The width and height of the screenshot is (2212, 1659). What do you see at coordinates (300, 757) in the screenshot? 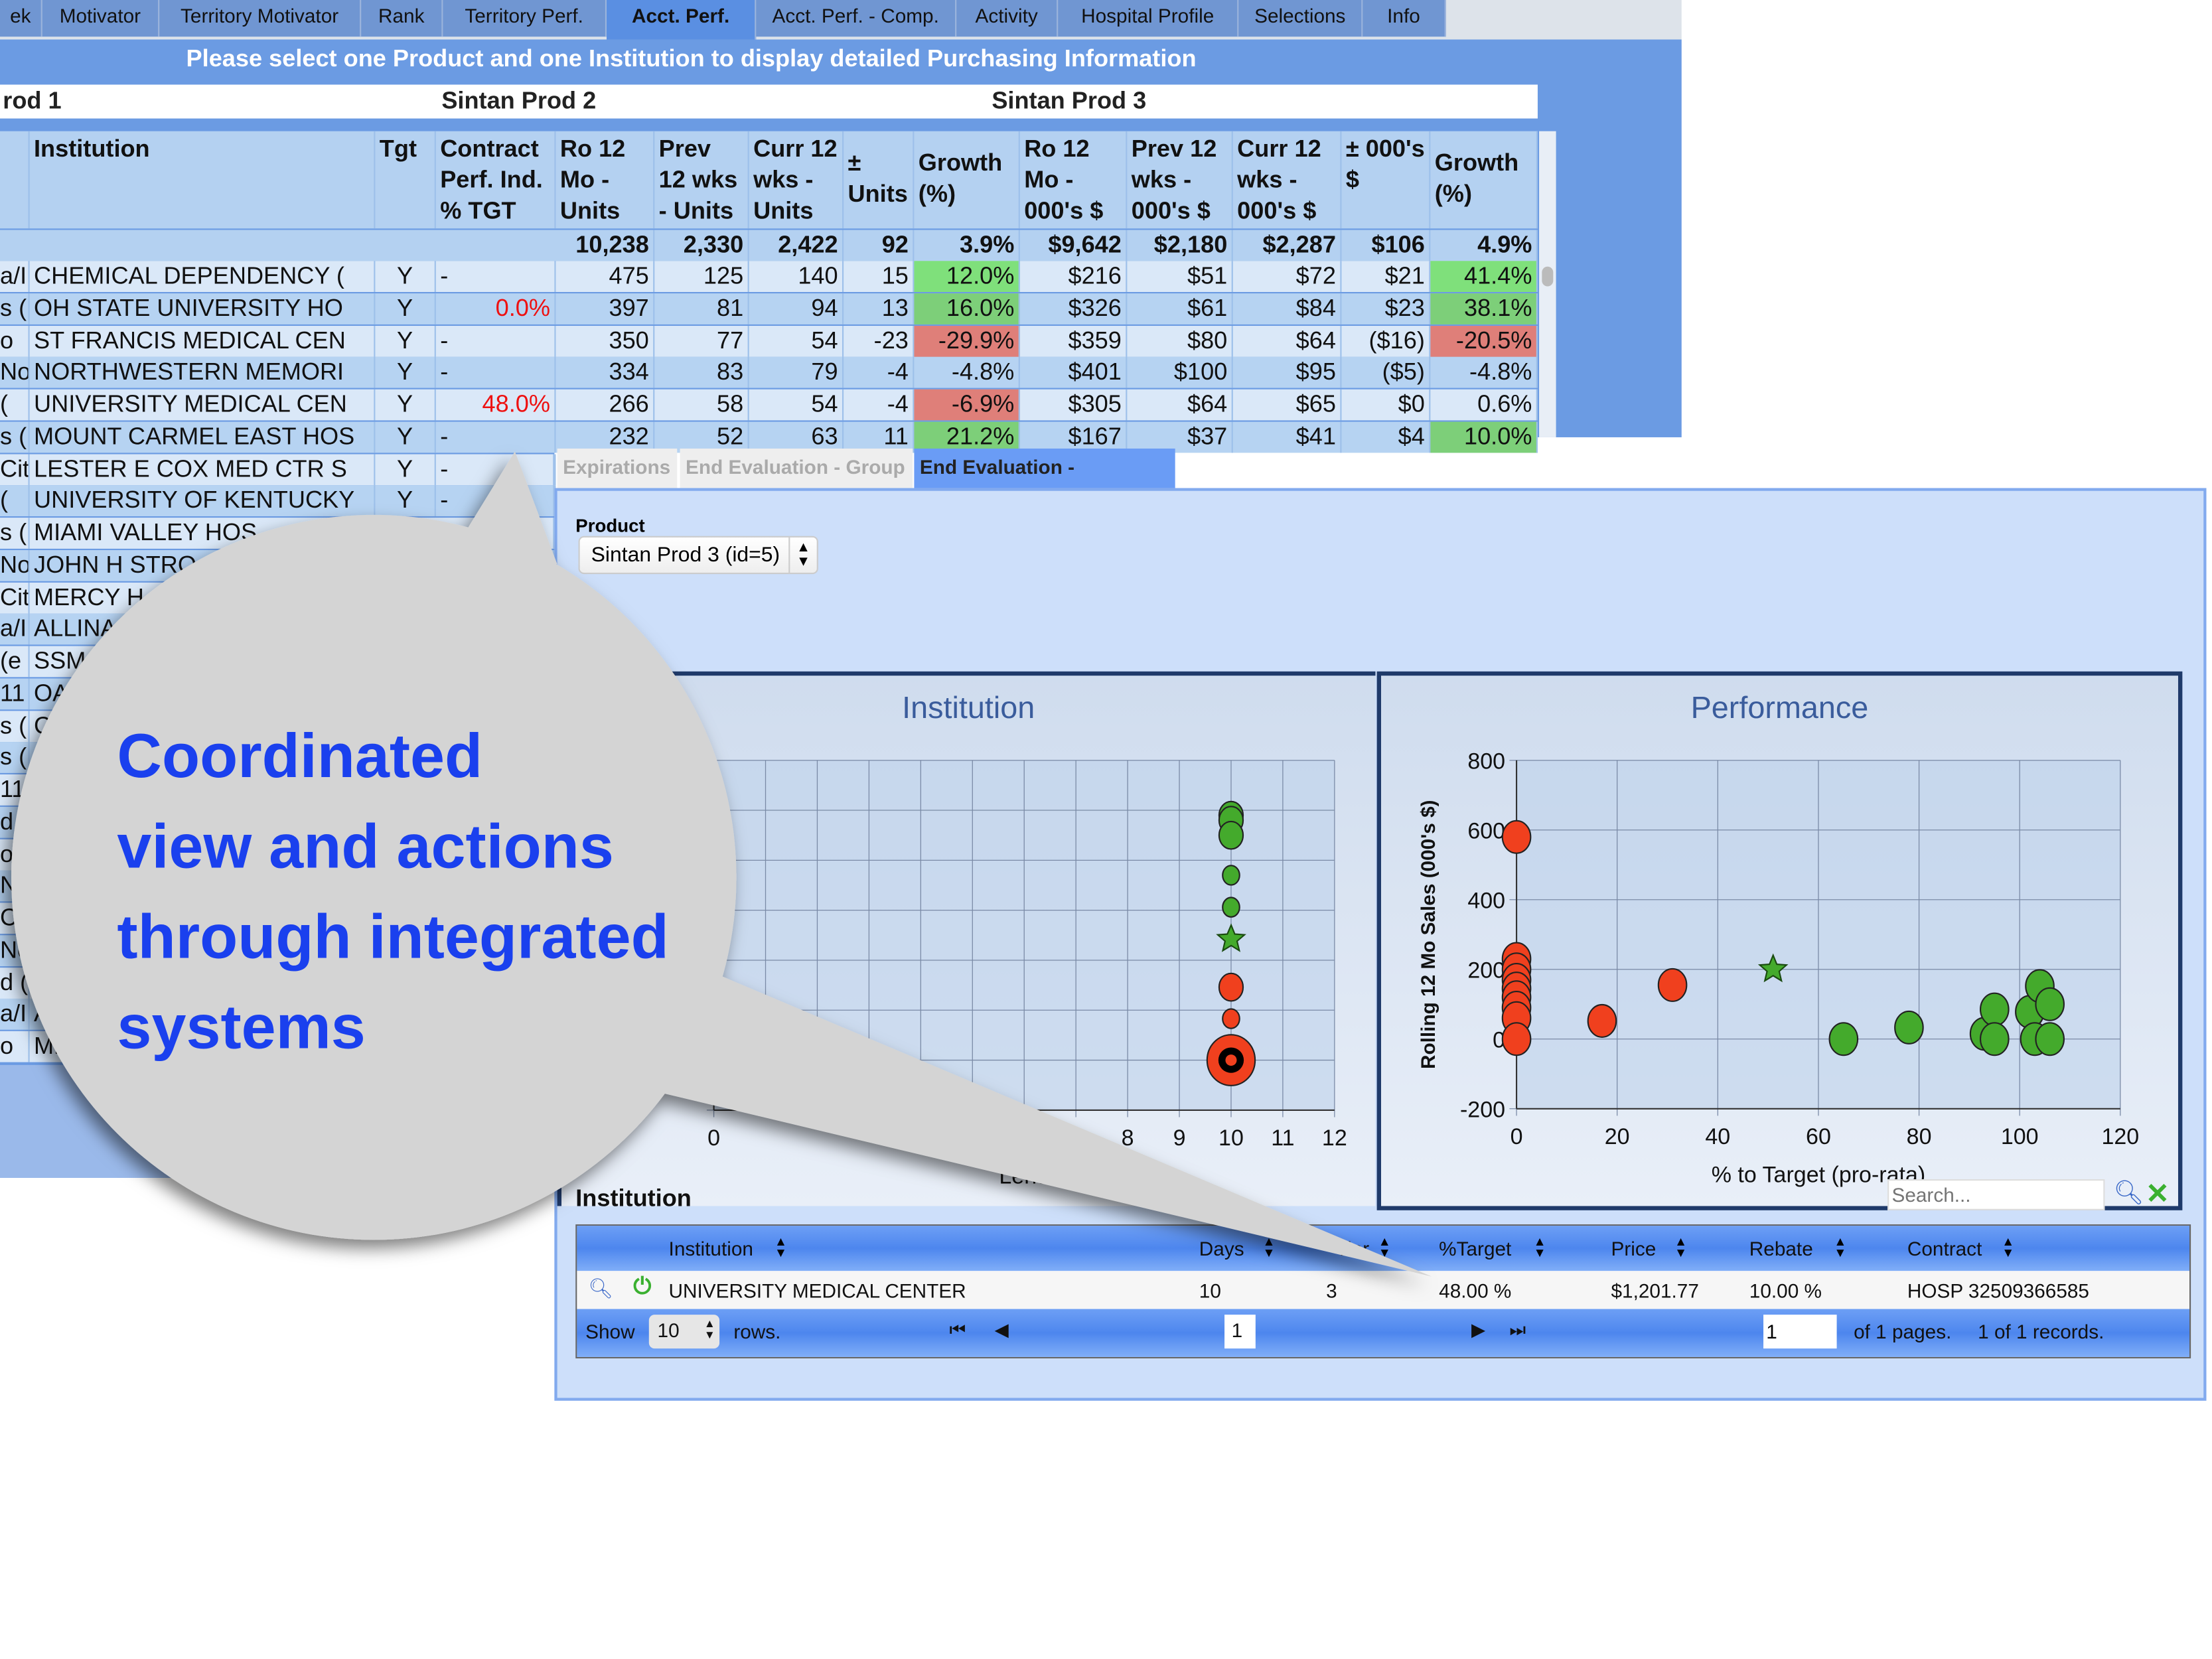
I see `callout-line: Coordinated` at bounding box center [300, 757].